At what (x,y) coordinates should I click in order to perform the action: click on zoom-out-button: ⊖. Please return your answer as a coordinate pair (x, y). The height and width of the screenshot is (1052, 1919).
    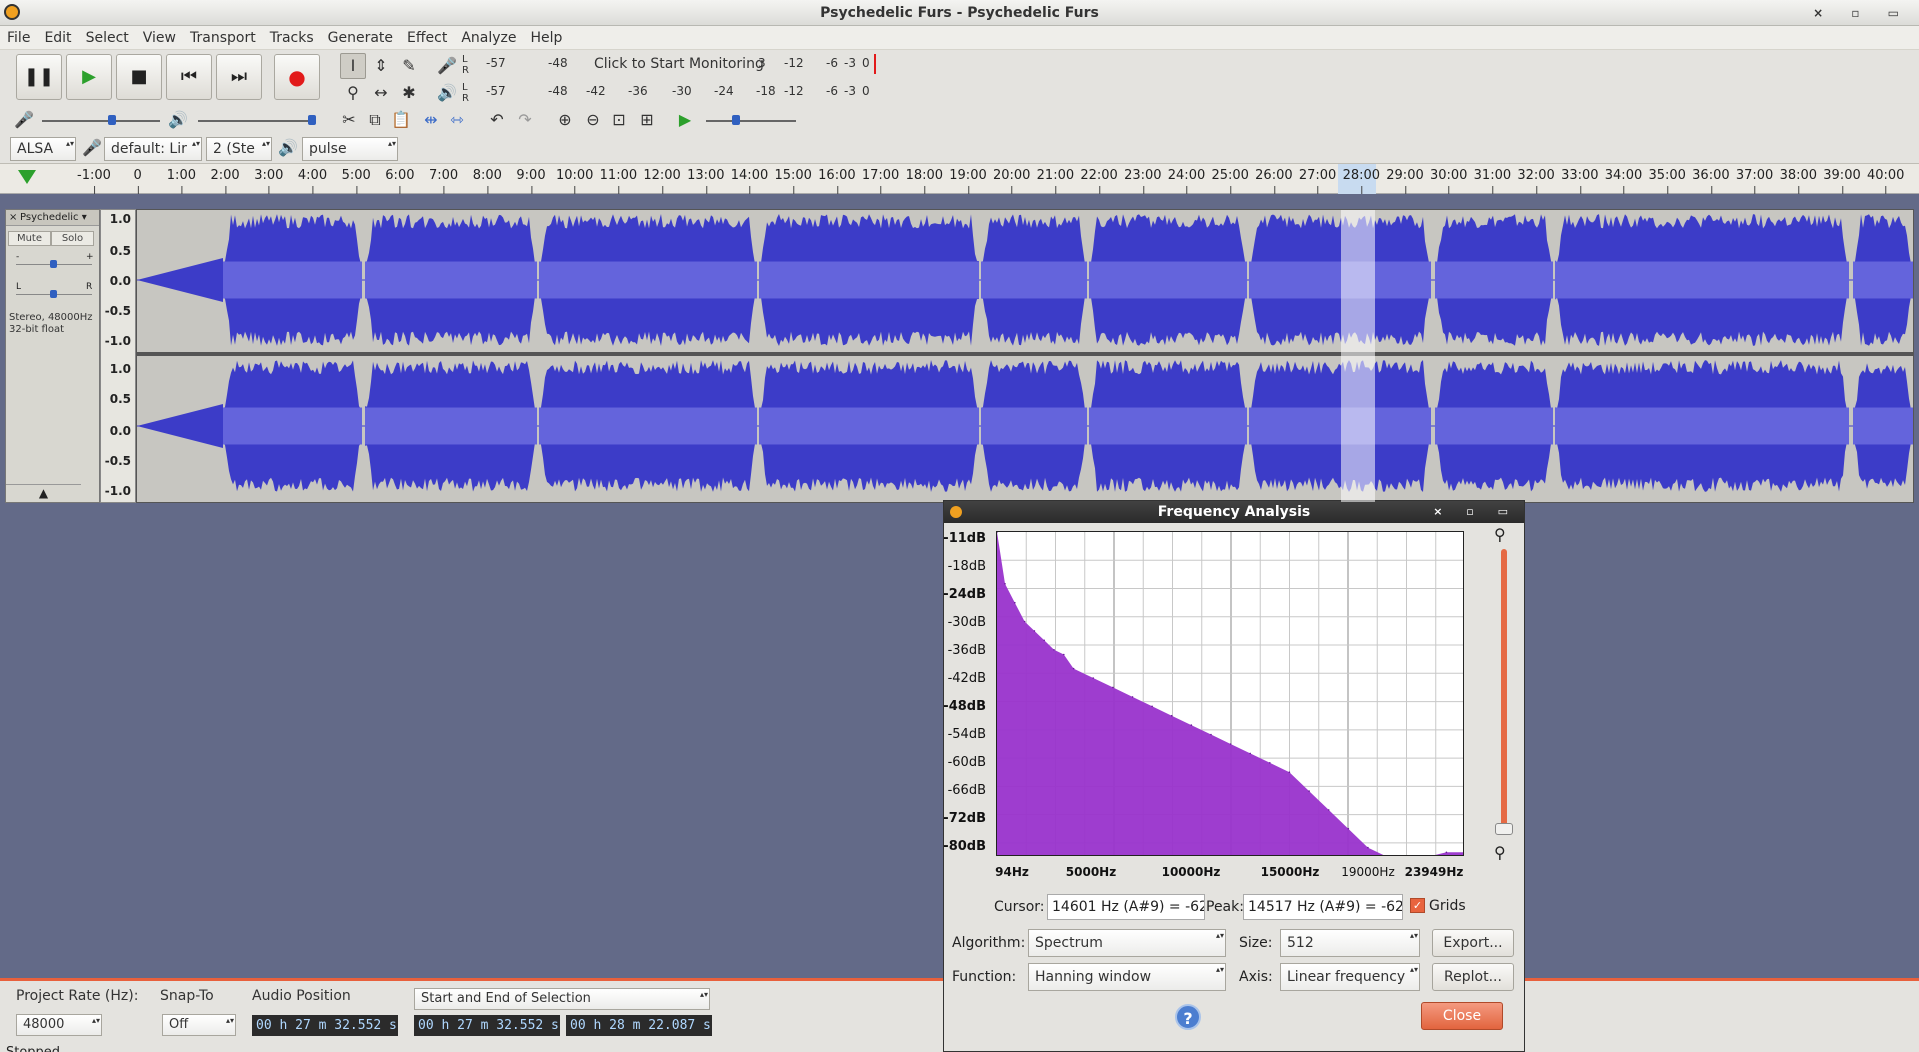
    Looking at the image, I should click on (593, 120).